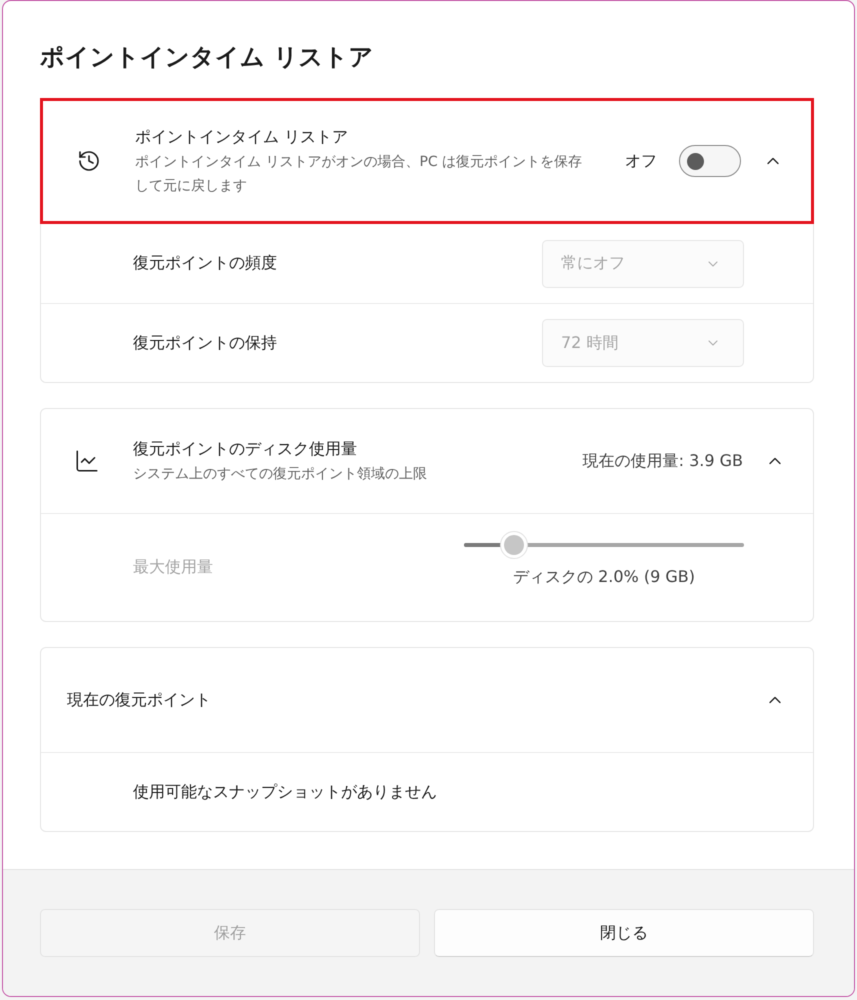 The image size is (857, 1000). Describe the element at coordinates (205, 343) in the screenshot. I see `setting-label: 復元ポイントの保持` at that location.